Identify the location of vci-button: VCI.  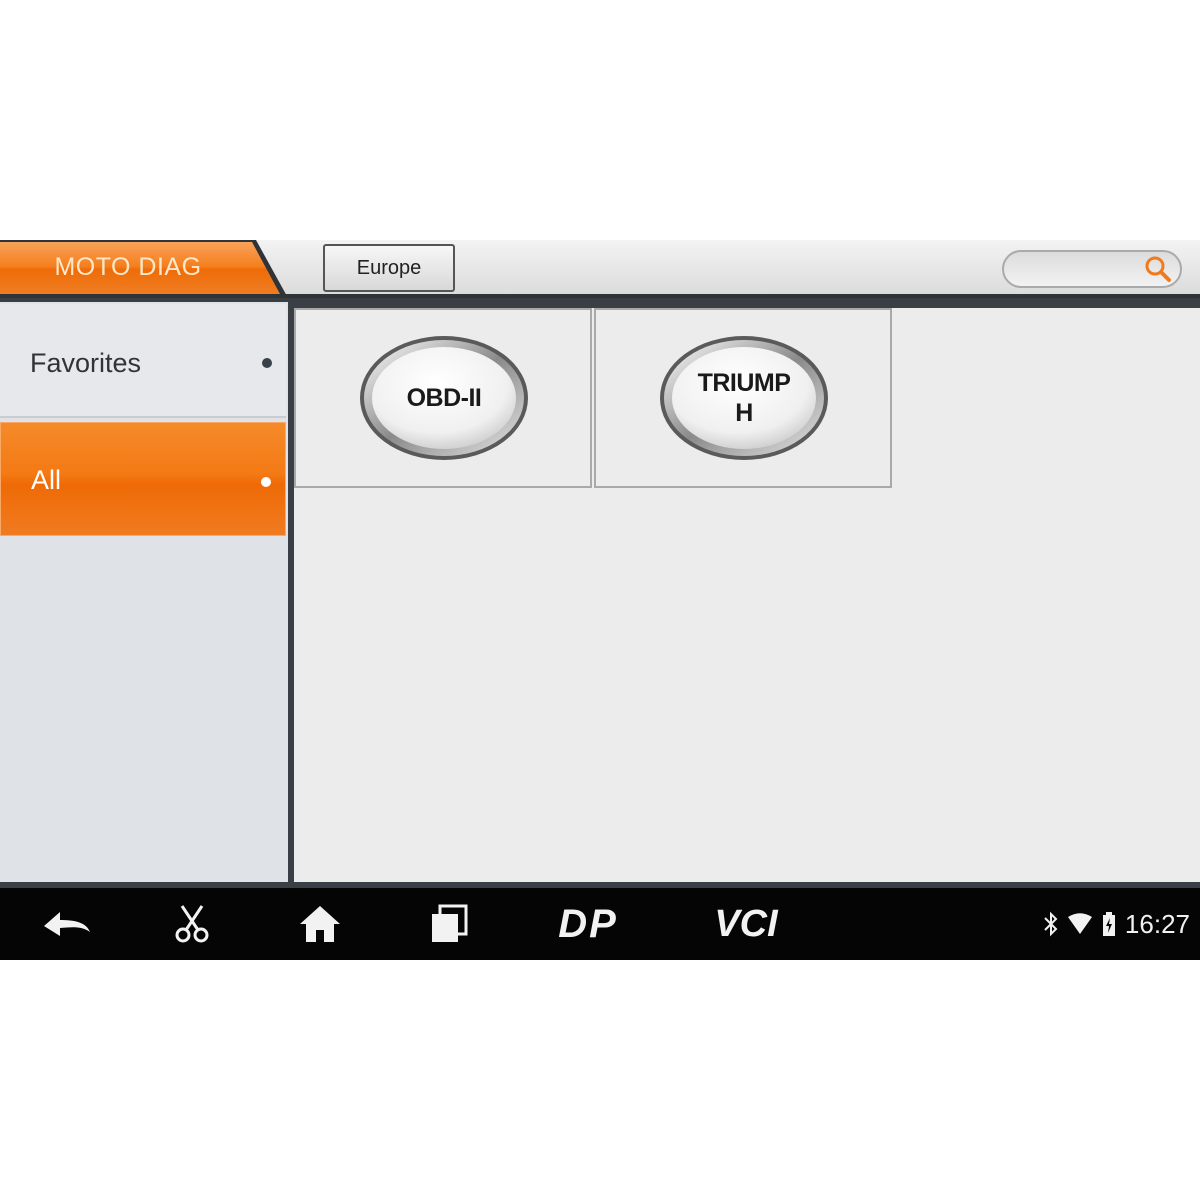
(746, 924).